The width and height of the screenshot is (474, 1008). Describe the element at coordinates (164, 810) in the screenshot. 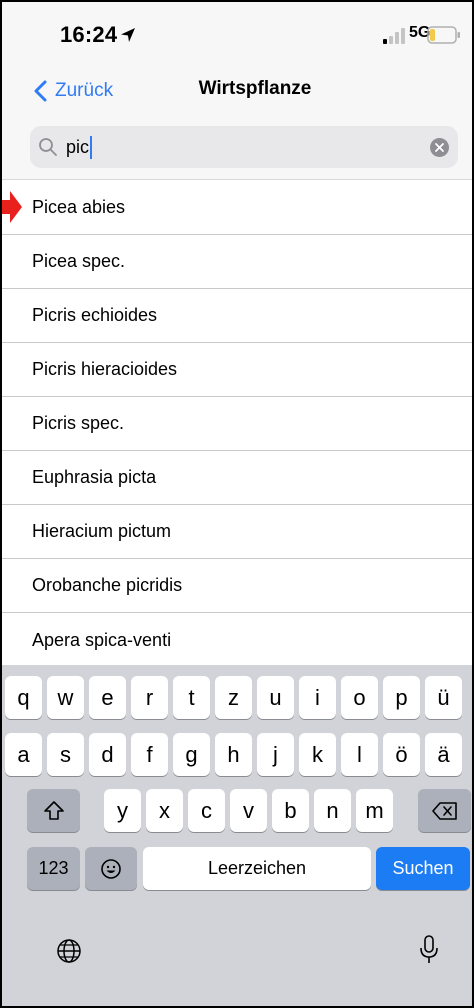

I see `key-x: x` at that location.